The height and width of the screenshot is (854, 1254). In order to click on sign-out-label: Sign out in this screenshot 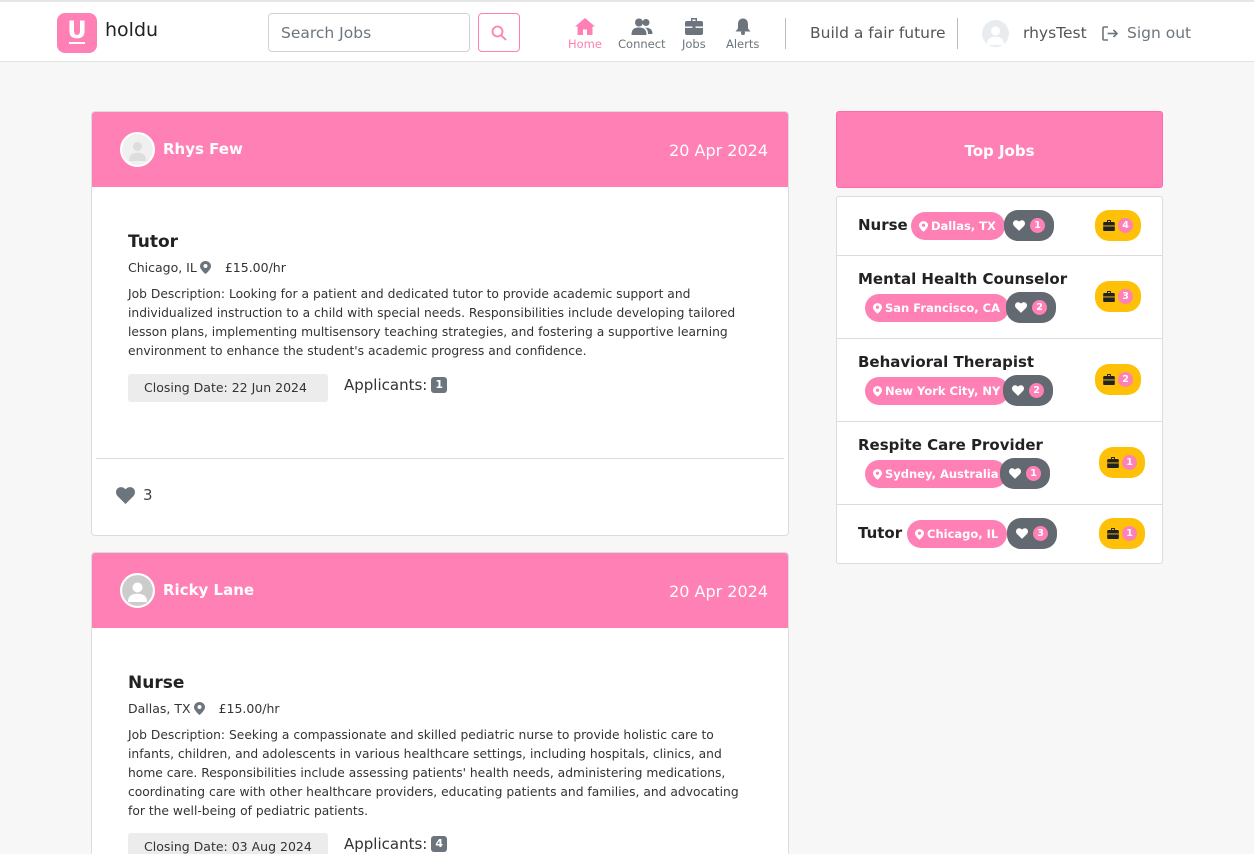, I will do `click(1159, 33)`.